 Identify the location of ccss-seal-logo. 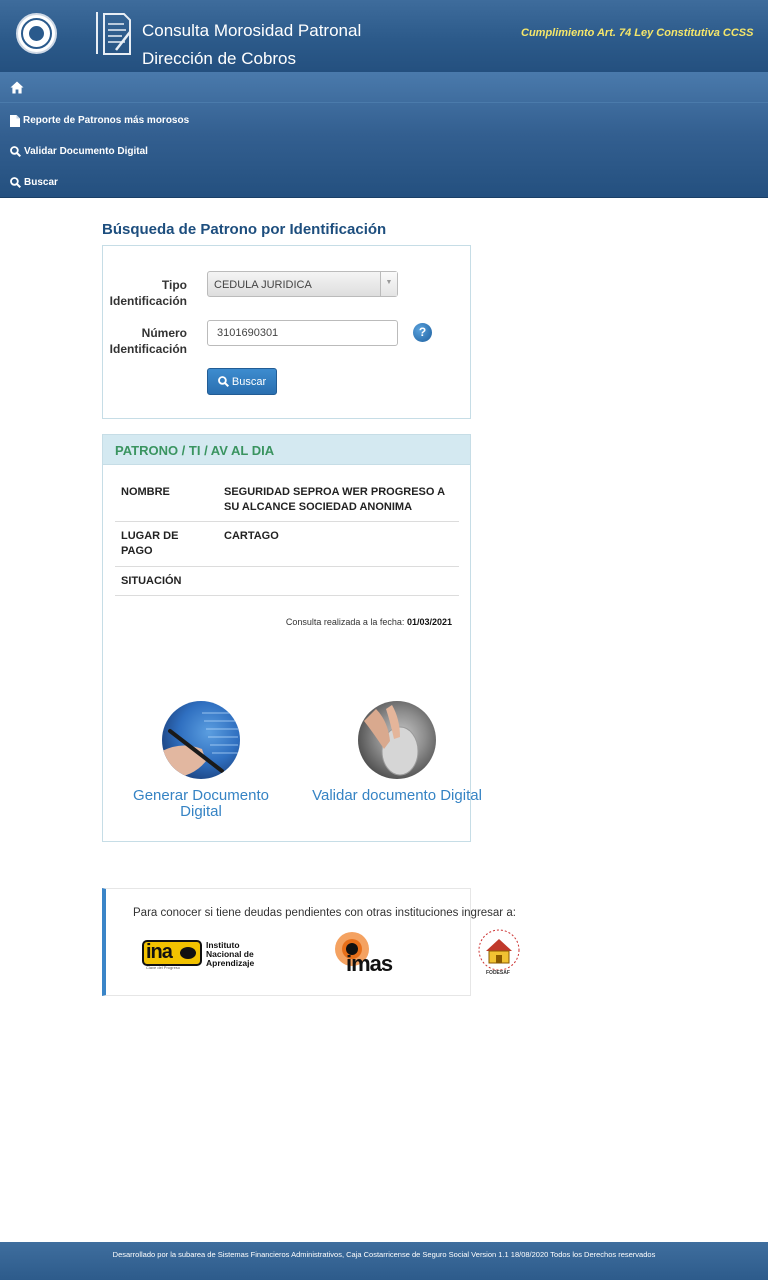
(36, 33).